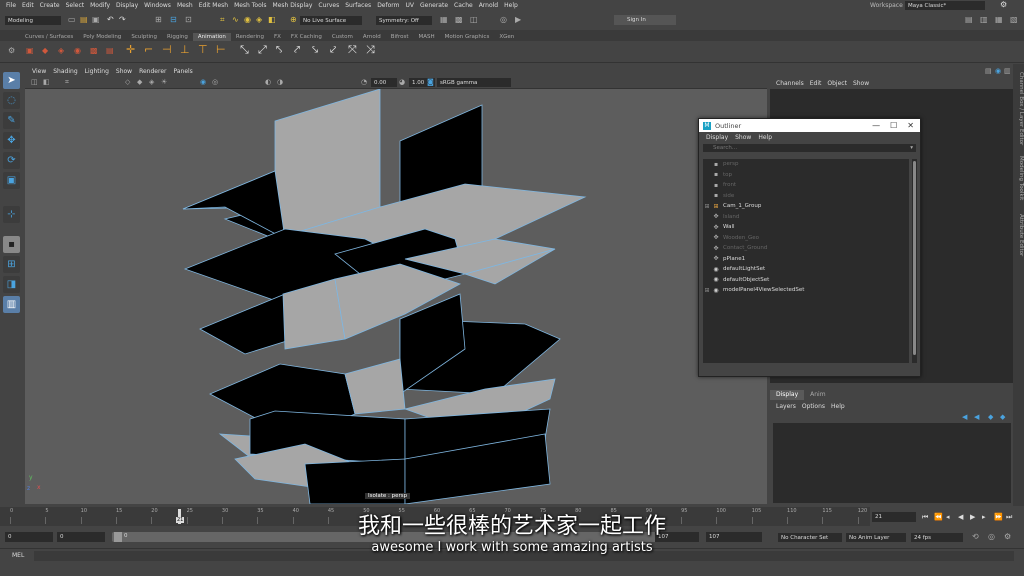 The image size is (1024, 576). What do you see at coordinates (999, 20) in the screenshot?
I see `toggle-channel-box-icon: ▦` at bounding box center [999, 20].